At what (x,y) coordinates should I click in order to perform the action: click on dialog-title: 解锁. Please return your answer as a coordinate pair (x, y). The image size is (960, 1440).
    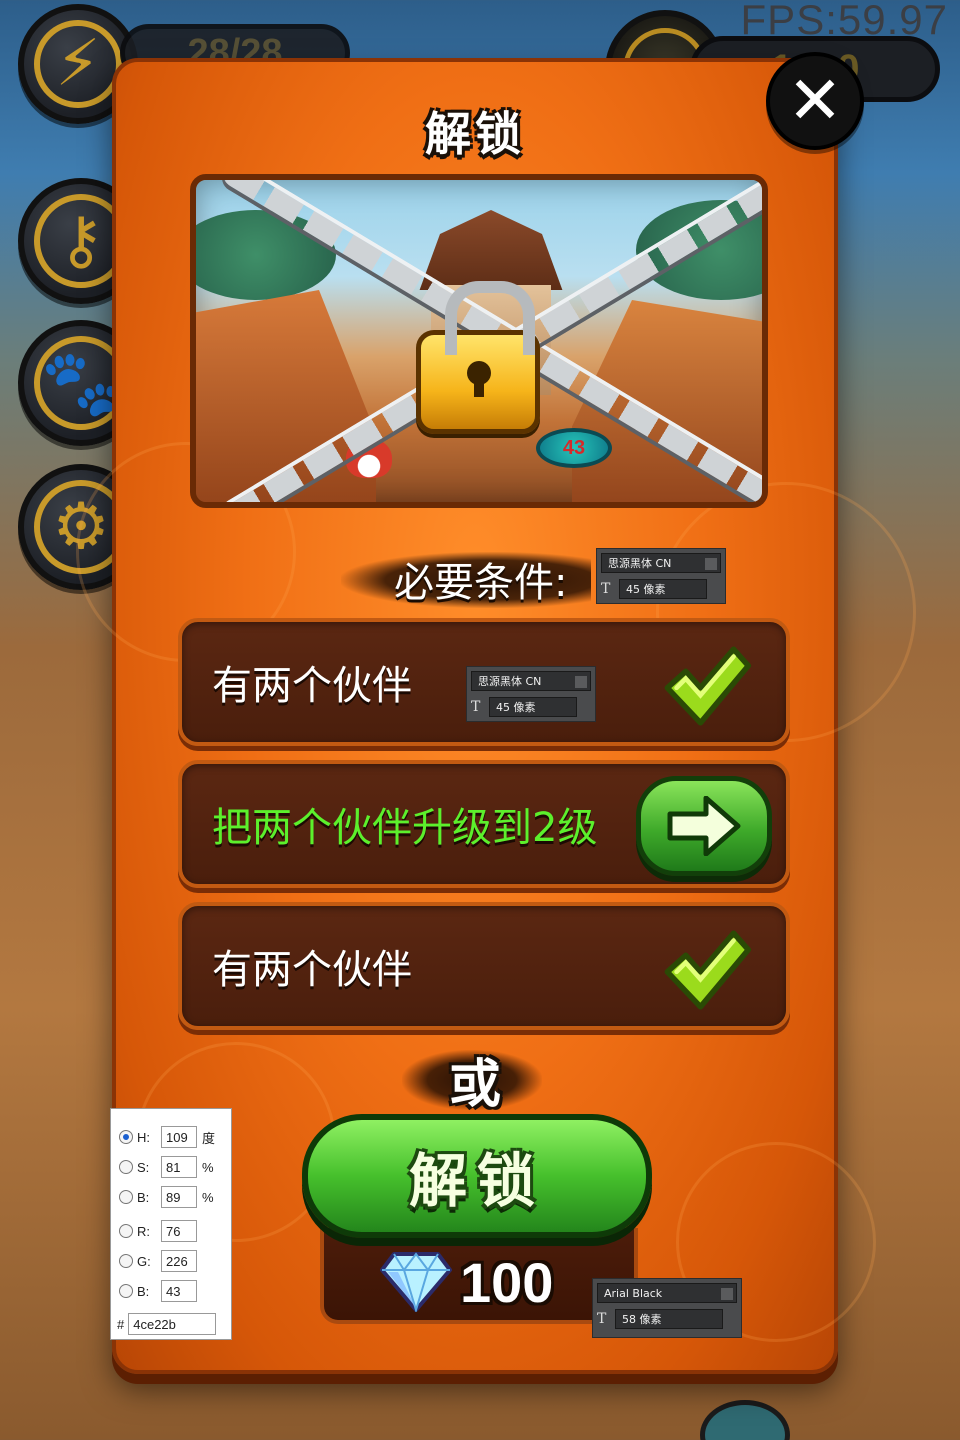
    Looking at the image, I should click on (475, 134).